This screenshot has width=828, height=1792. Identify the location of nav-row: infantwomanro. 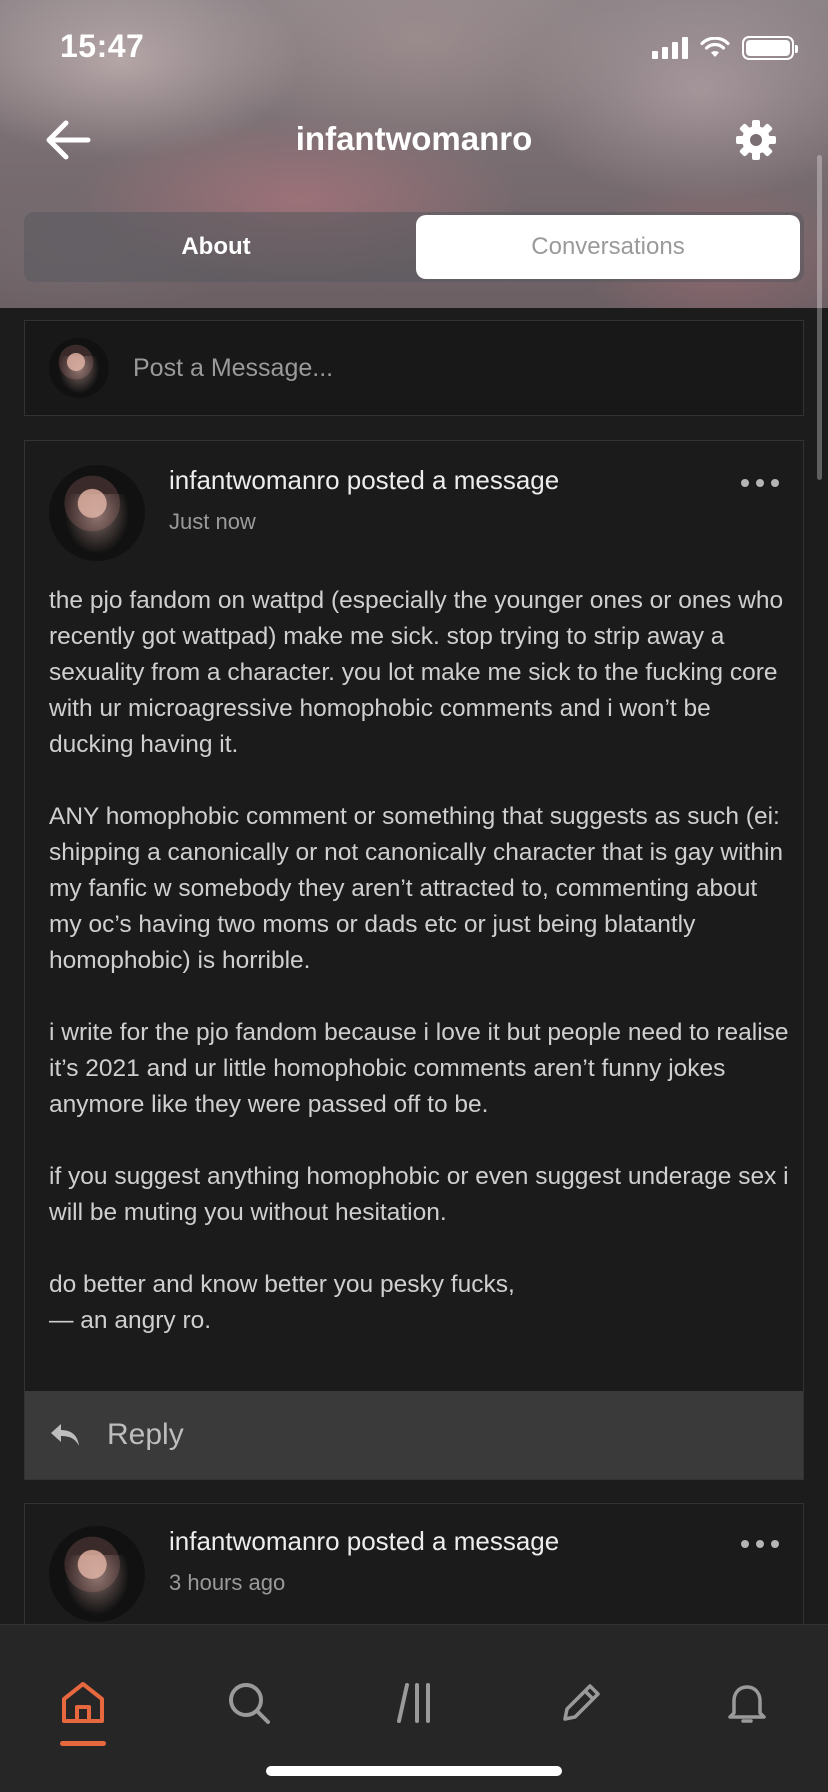
(414, 140).